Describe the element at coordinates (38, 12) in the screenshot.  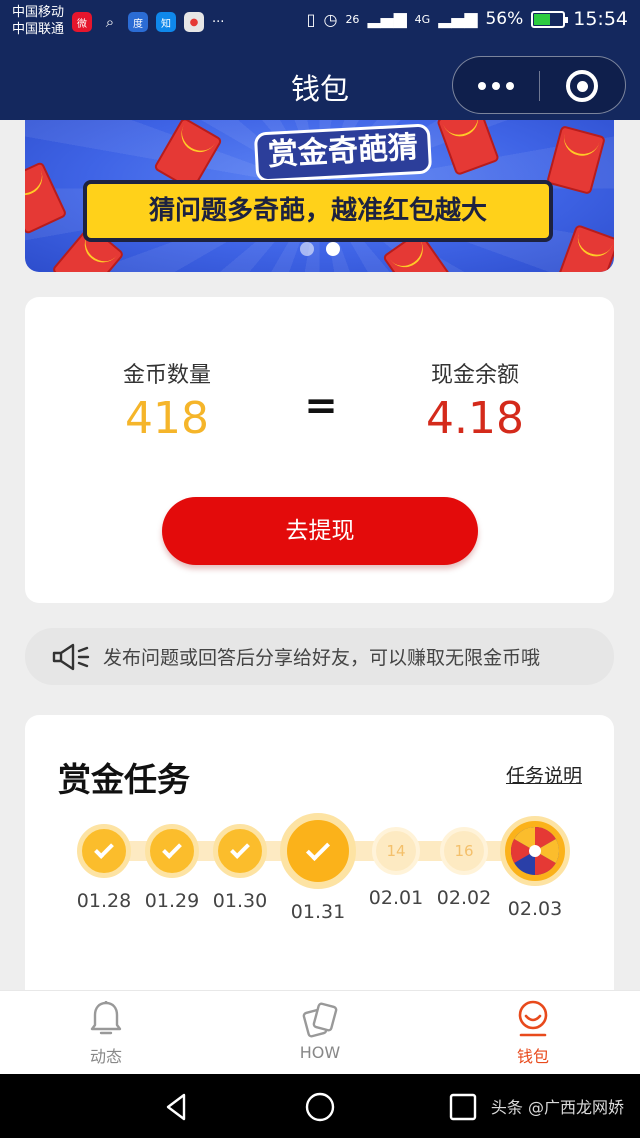
I see `carrier-1: 中国移动` at that location.